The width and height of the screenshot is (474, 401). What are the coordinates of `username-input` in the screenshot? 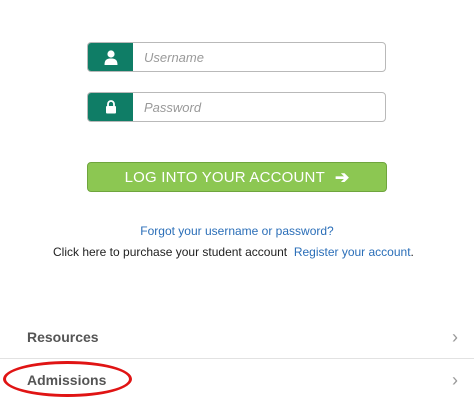 It's located at (259, 57).